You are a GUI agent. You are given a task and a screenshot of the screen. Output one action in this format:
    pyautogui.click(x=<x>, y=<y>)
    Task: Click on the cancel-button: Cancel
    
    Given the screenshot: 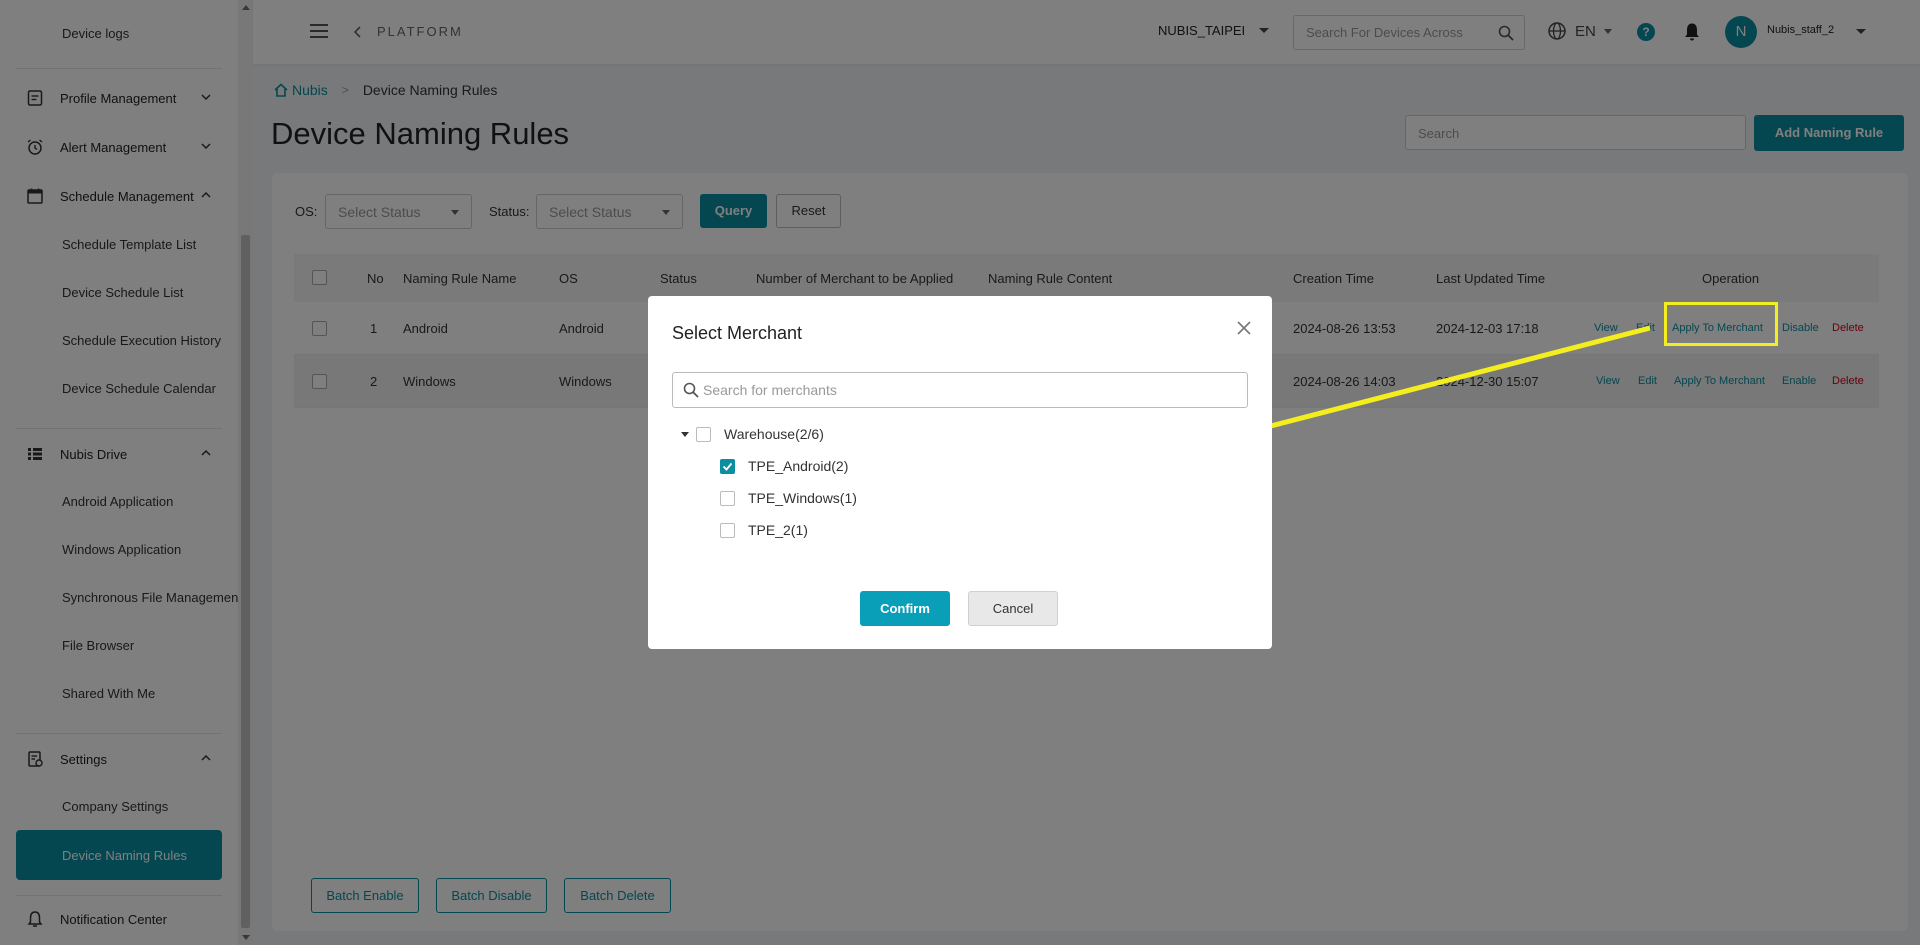 What is the action you would take?
    pyautogui.click(x=1013, y=608)
    